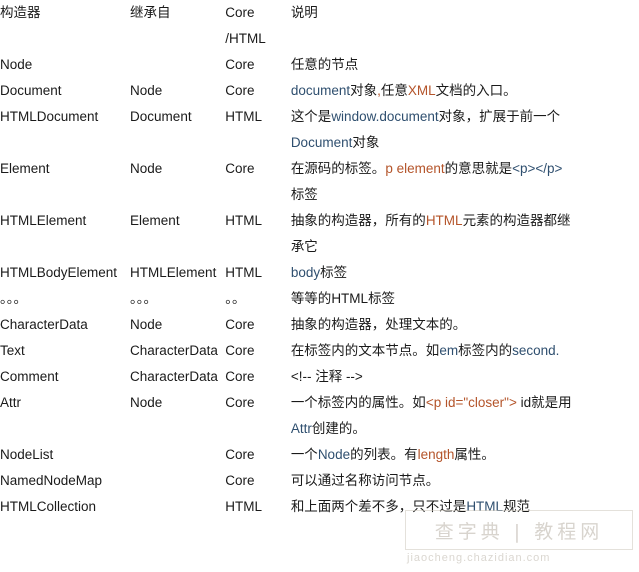 This screenshot has height=572, width=639. What do you see at coordinates (304, 454) in the screenshot?
I see `description-text: 一个` at bounding box center [304, 454].